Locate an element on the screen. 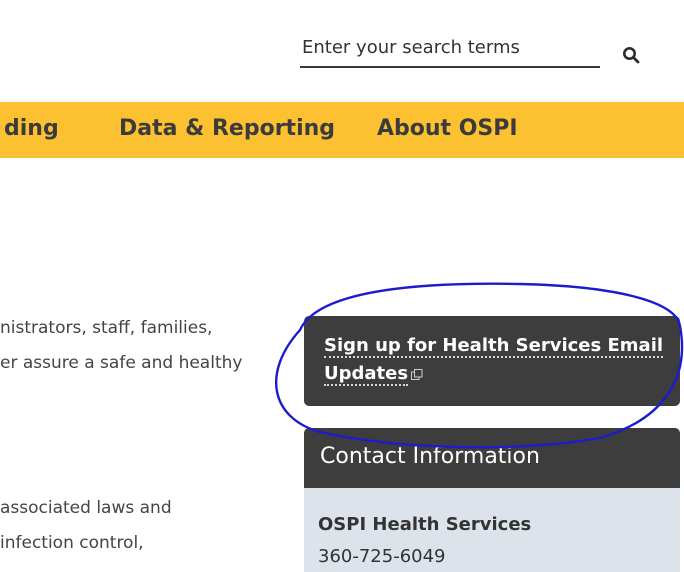  search-icon is located at coordinates (631, 55).